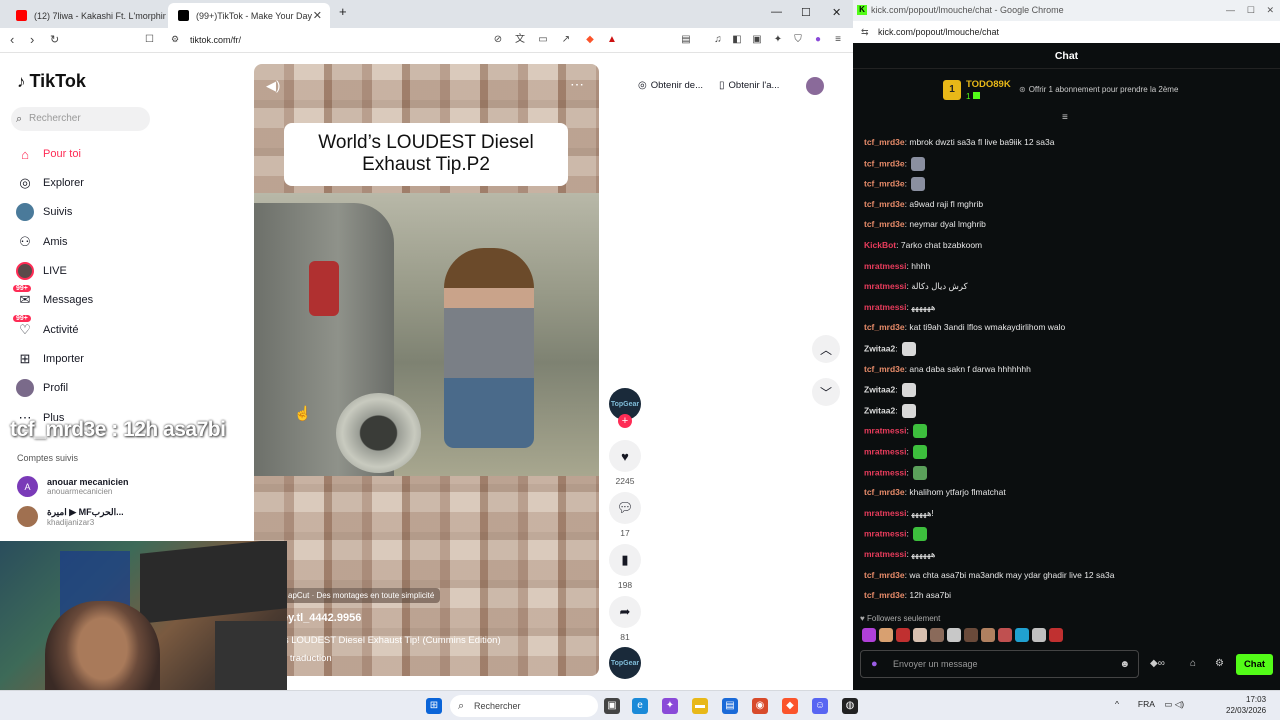 The image size is (1280, 720). What do you see at coordinates (249, 15) in the screenshot?
I see `tab-tiktok: (99+)TikTok - Make Your Day ✕` at bounding box center [249, 15].